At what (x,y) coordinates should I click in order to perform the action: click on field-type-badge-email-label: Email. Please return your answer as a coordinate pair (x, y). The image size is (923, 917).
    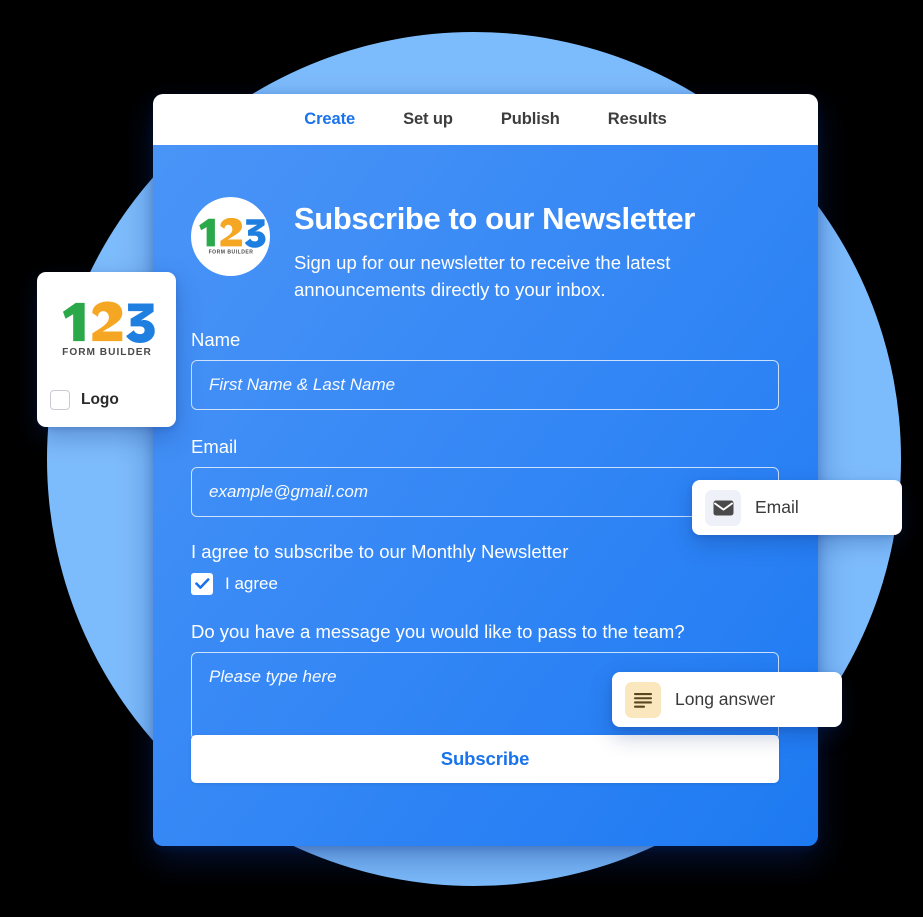
    Looking at the image, I should click on (777, 507).